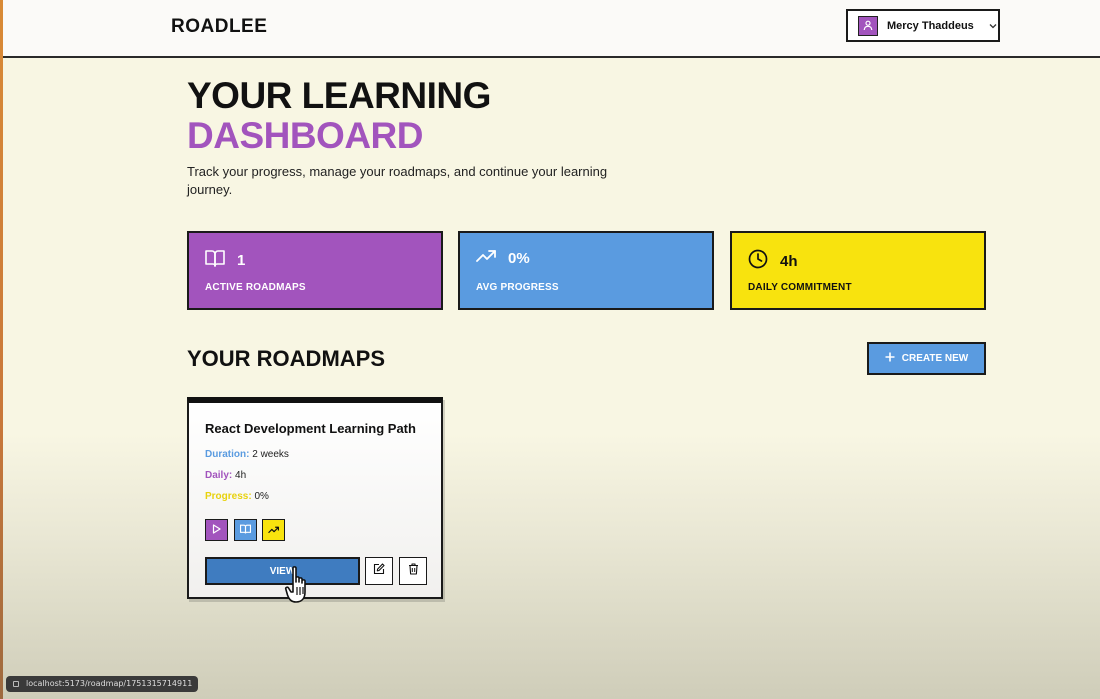 This screenshot has height=699, width=1100. What do you see at coordinates (935, 358) in the screenshot?
I see `create-new-label: CREATE NEW` at bounding box center [935, 358].